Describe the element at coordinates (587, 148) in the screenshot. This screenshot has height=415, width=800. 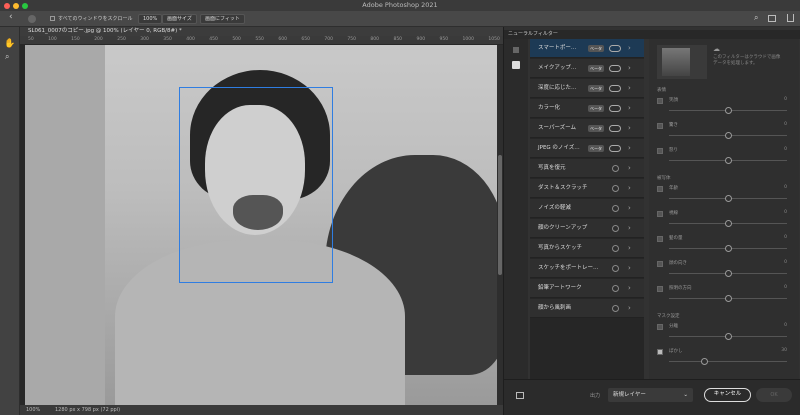
I see `filter-item: JPEG のノイズ… ベータ ›` at that location.